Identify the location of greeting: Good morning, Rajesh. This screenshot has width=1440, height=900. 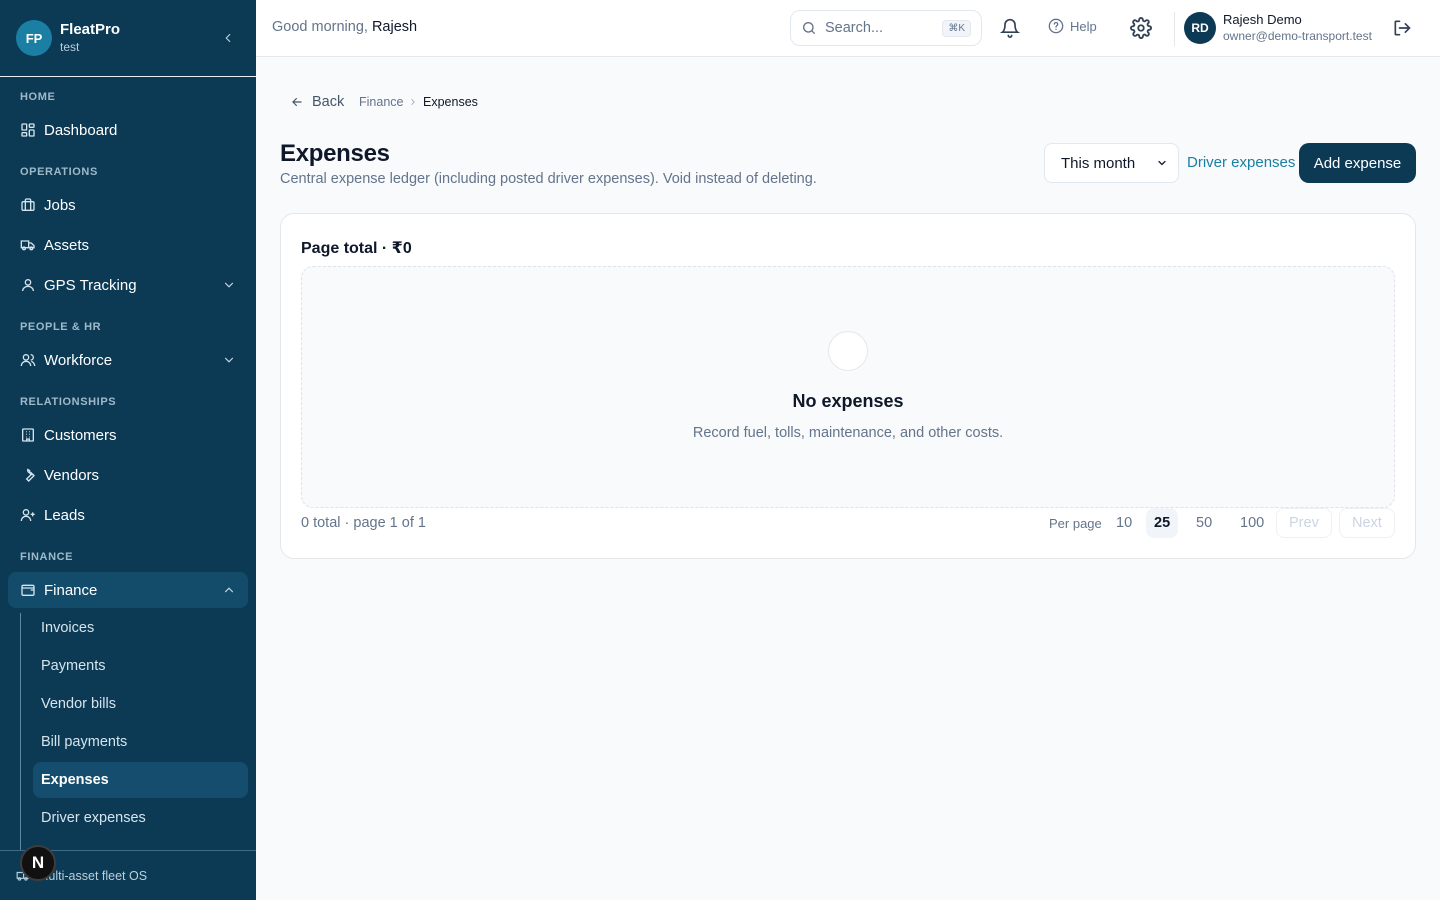
(345, 27).